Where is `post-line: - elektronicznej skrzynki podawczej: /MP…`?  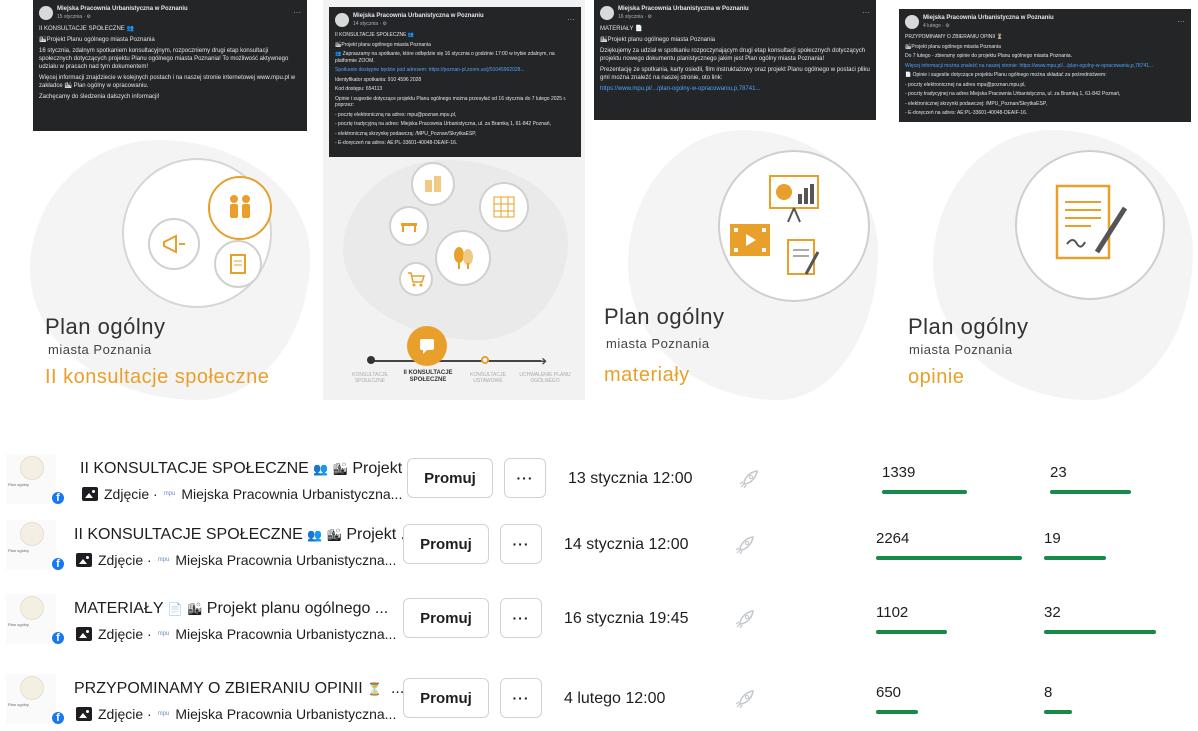 post-line: - elektronicznej skrzynki podawczej: /MP… is located at coordinates (976, 103).